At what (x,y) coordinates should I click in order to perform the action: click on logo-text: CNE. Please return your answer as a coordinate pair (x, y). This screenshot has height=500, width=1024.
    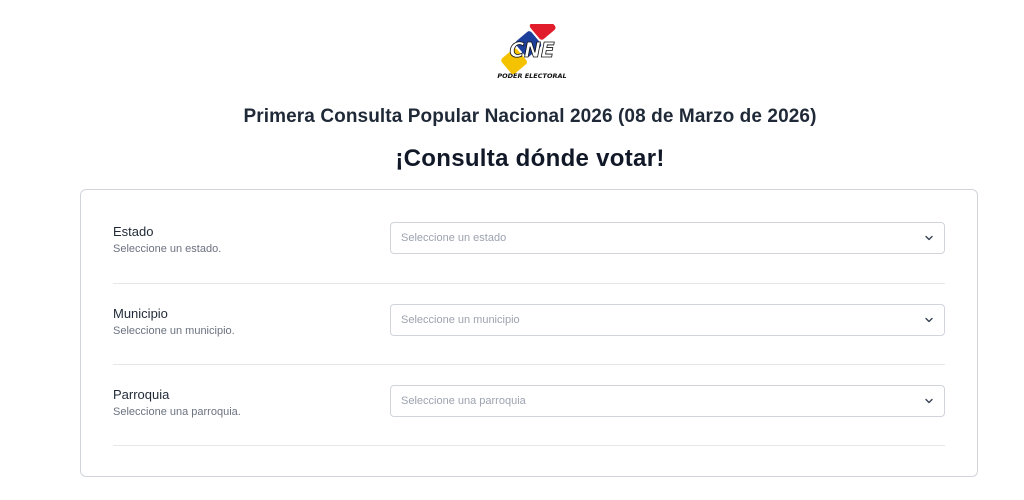
    Looking at the image, I should click on (531, 50).